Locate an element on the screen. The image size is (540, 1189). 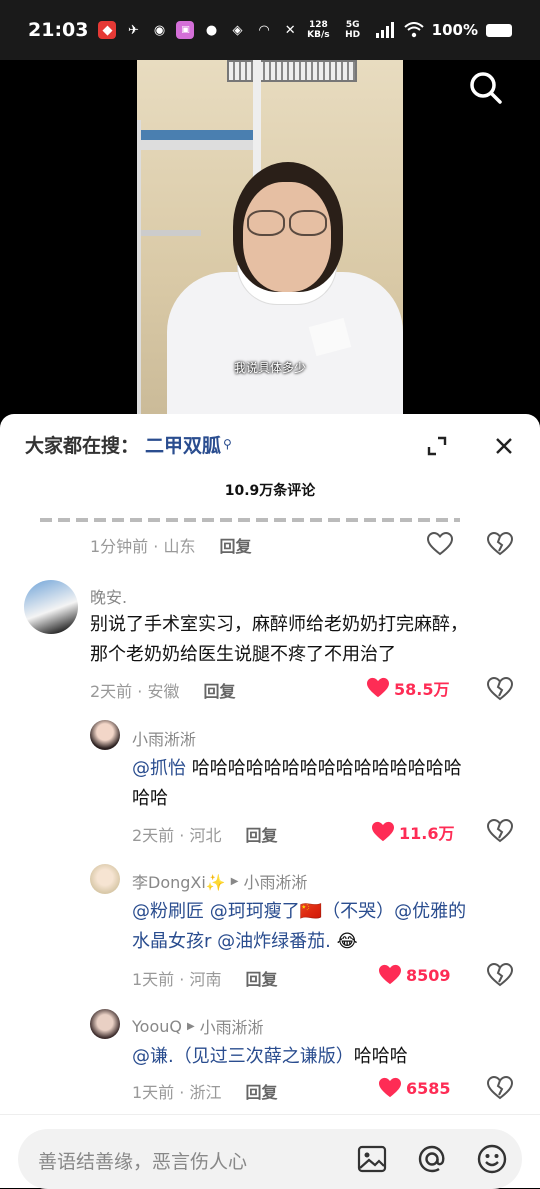
like-button-active: 11.6万 is located at coordinates (412, 832).